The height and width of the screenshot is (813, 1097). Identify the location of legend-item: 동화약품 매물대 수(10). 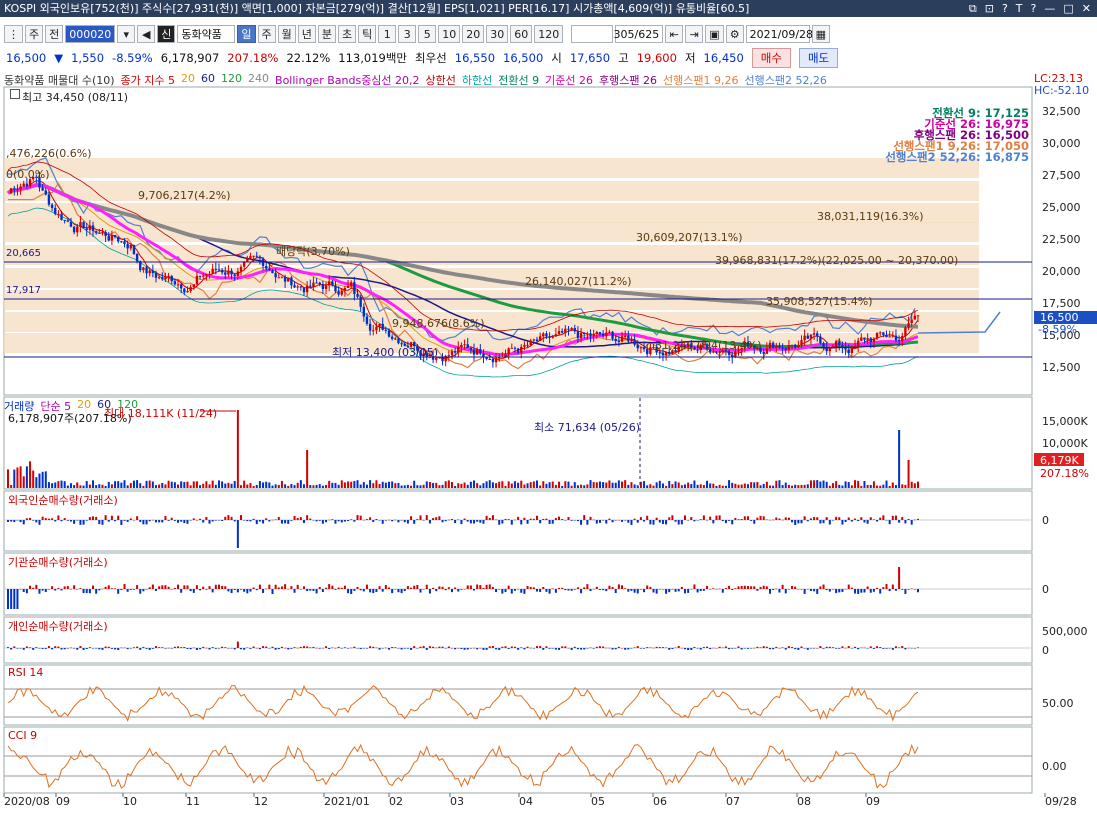
(59, 80).